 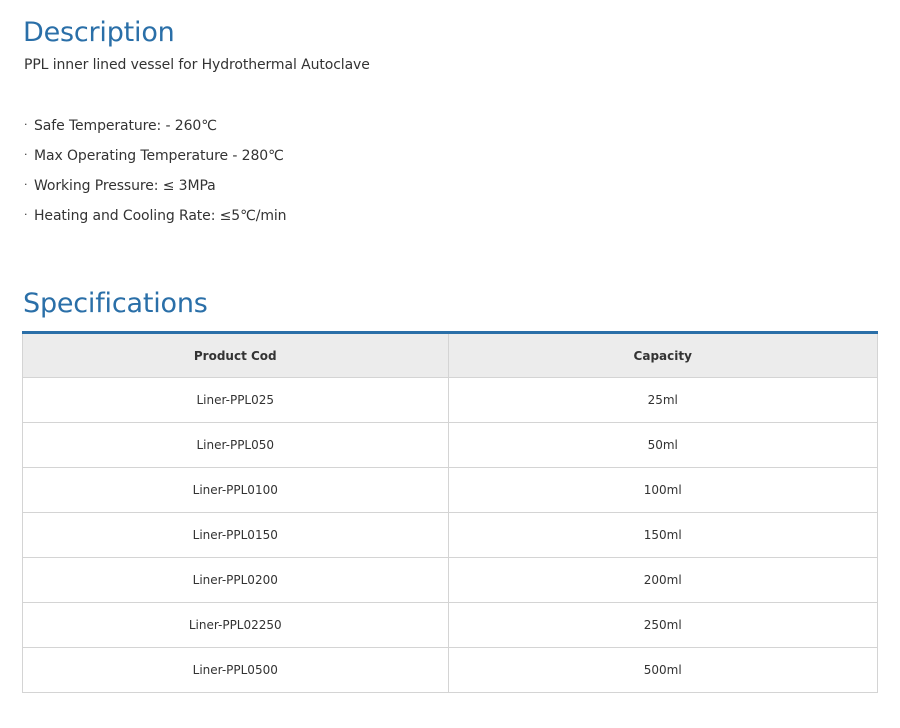 What do you see at coordinates (235, 535) in the screenshot?
I see `product-code-cell: Liner-PPL0150` at bounding box center [235, 535].